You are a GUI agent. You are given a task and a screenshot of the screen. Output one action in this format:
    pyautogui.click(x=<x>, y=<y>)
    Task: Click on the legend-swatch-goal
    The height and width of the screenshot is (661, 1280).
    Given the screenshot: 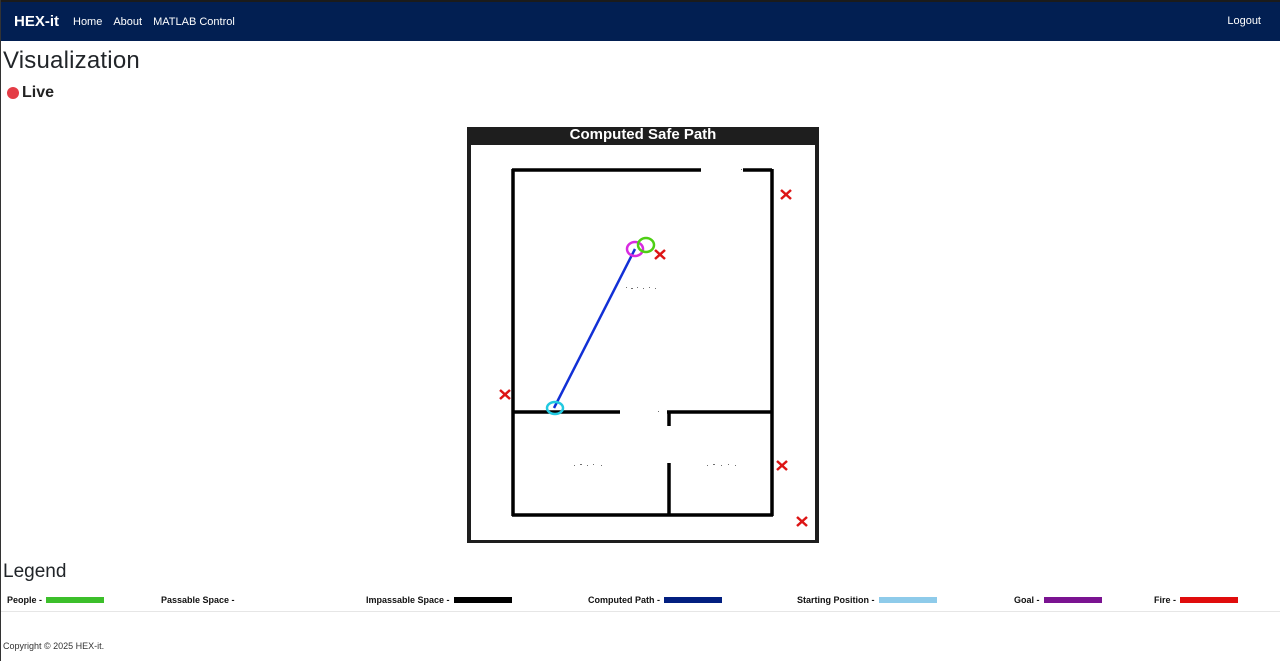 What is the action you would take?
    pyautogui.click(x=1072, y=600)
    